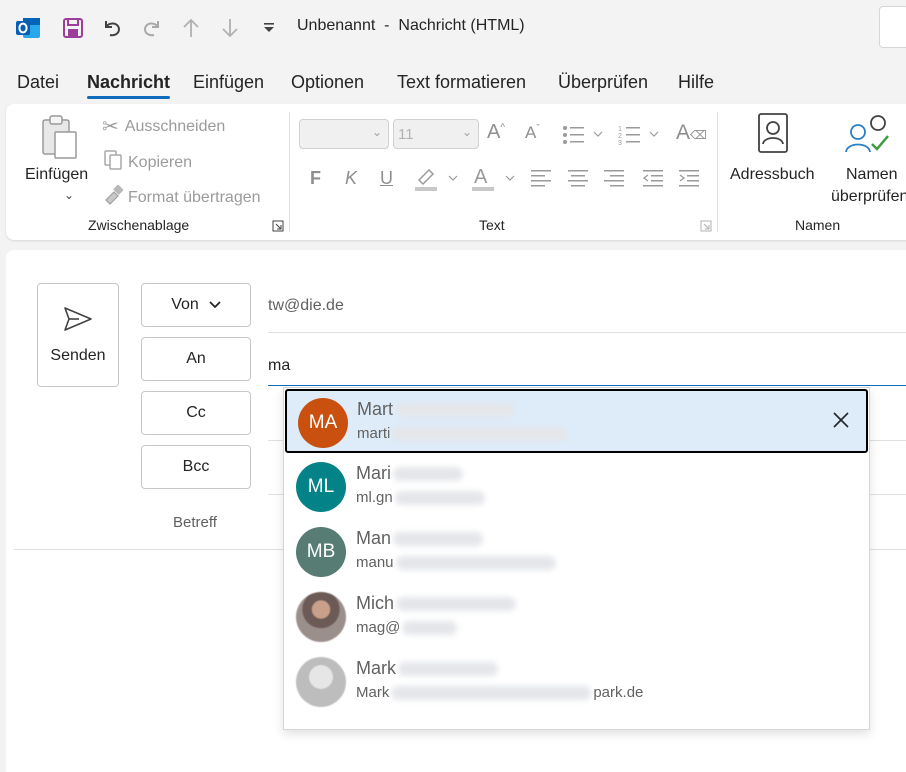  Describe the element at coordinates (420, 497) in the screenshot. I see `suggestion-email: ml.gn` at that location.